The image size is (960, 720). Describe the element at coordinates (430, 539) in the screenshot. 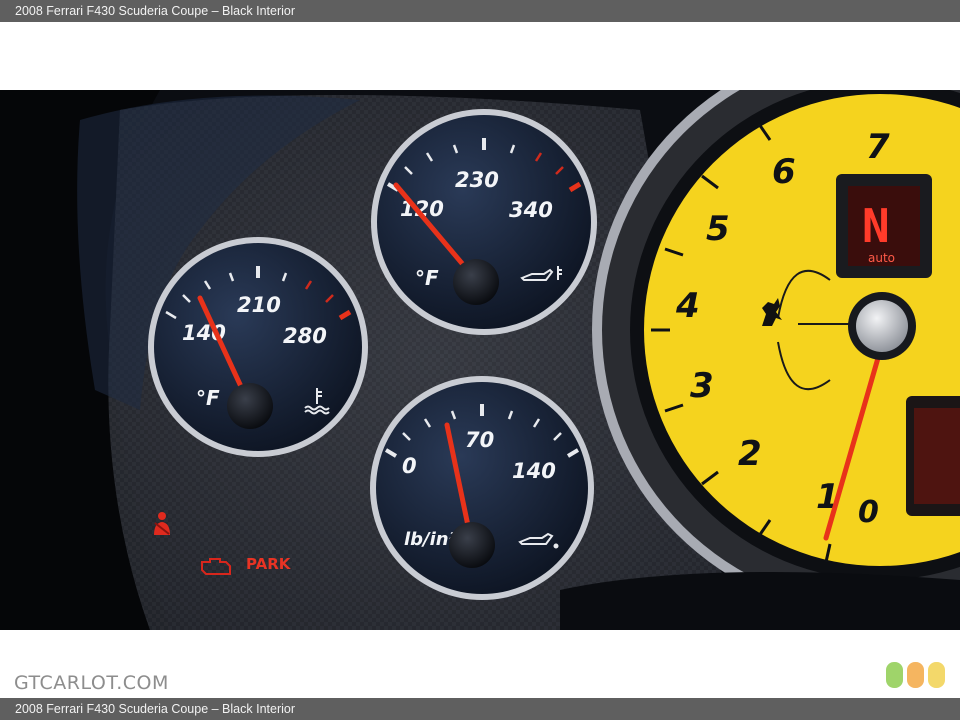

I see `oil-pressure-unit-label: lb/in²` at that location.